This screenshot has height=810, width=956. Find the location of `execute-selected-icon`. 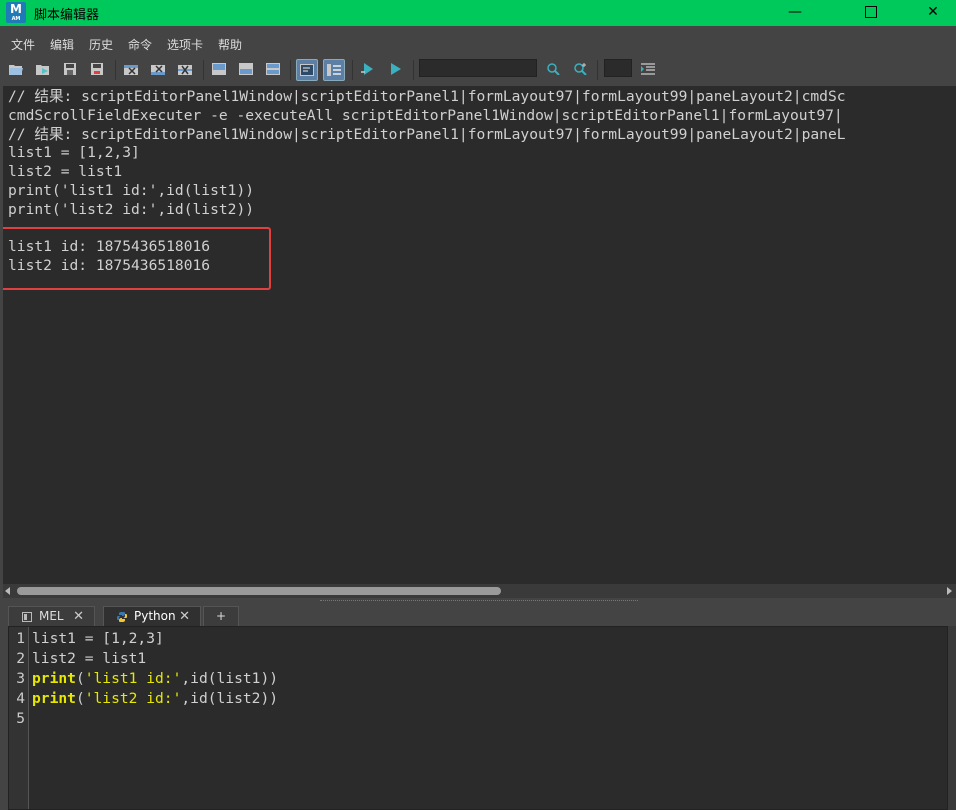

execute-selected-icon is located at coordinates (368, 69).